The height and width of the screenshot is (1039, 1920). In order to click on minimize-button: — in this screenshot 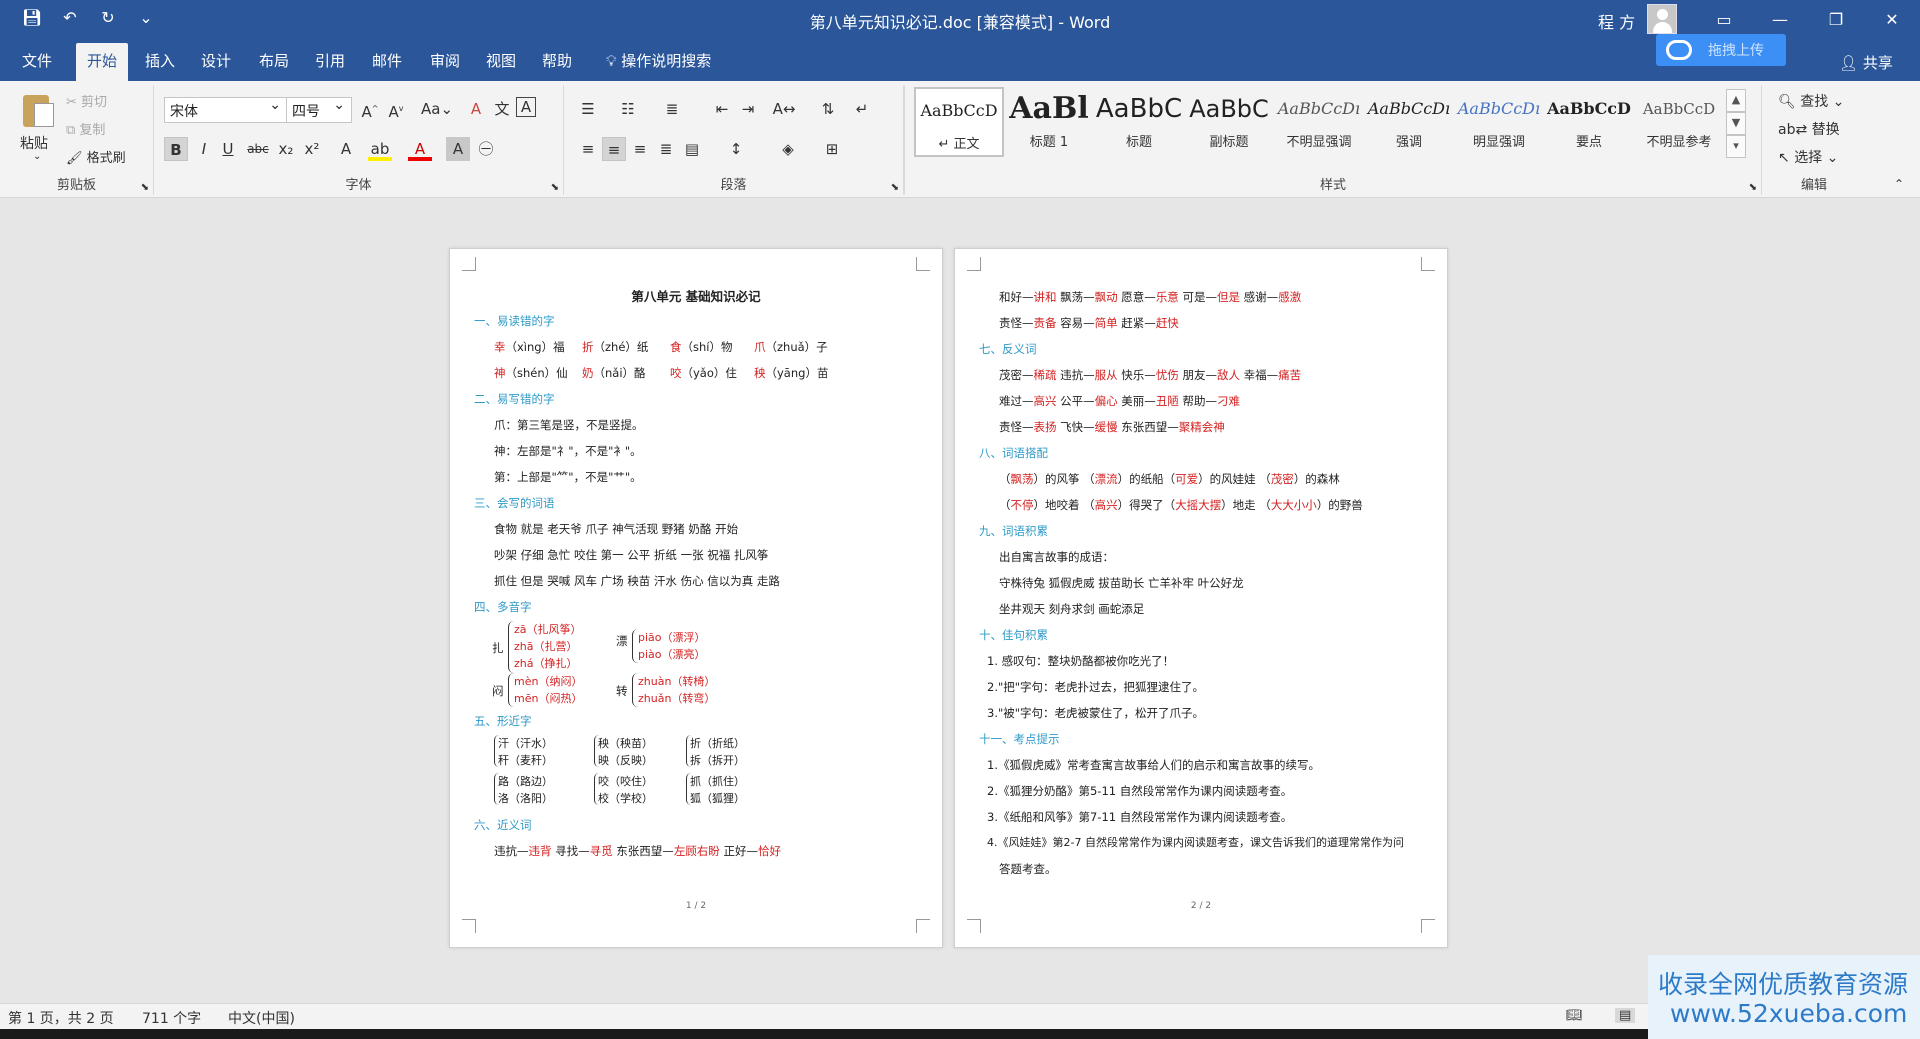, I will do `click(1780, 19)`.